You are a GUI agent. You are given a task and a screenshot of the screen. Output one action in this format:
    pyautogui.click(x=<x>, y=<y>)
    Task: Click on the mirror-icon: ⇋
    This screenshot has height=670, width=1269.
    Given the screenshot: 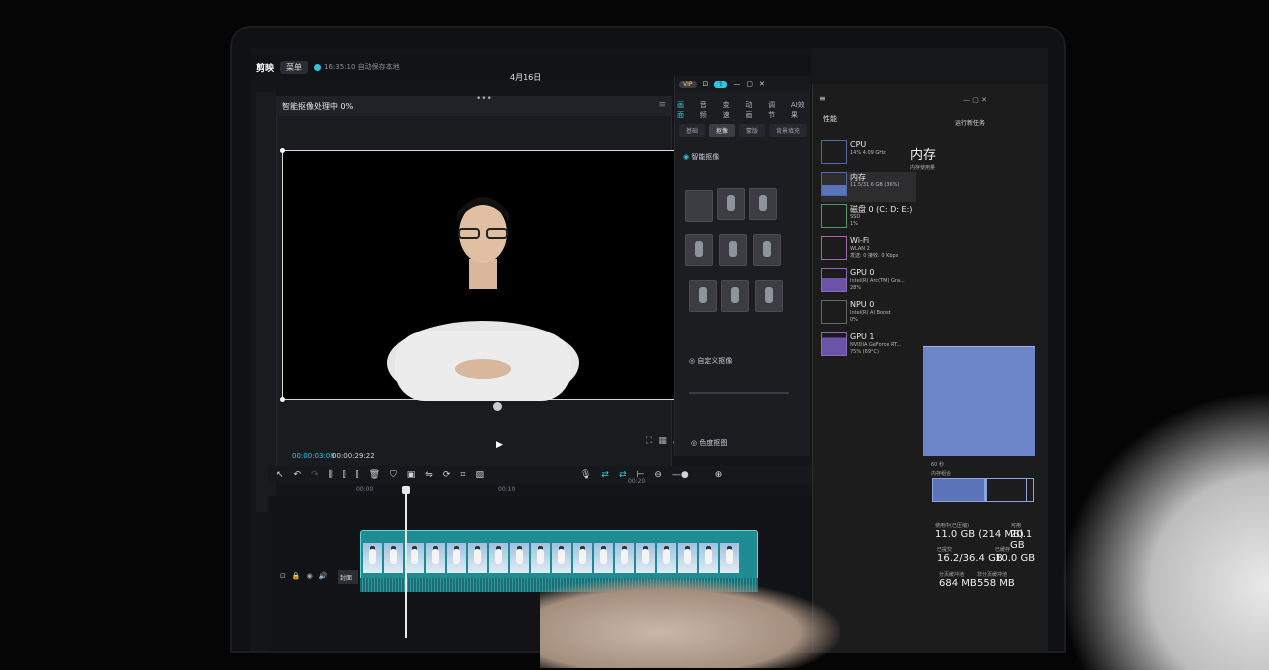 What is the action you would take?
    pyautogui.click(x=429, y=475)
    